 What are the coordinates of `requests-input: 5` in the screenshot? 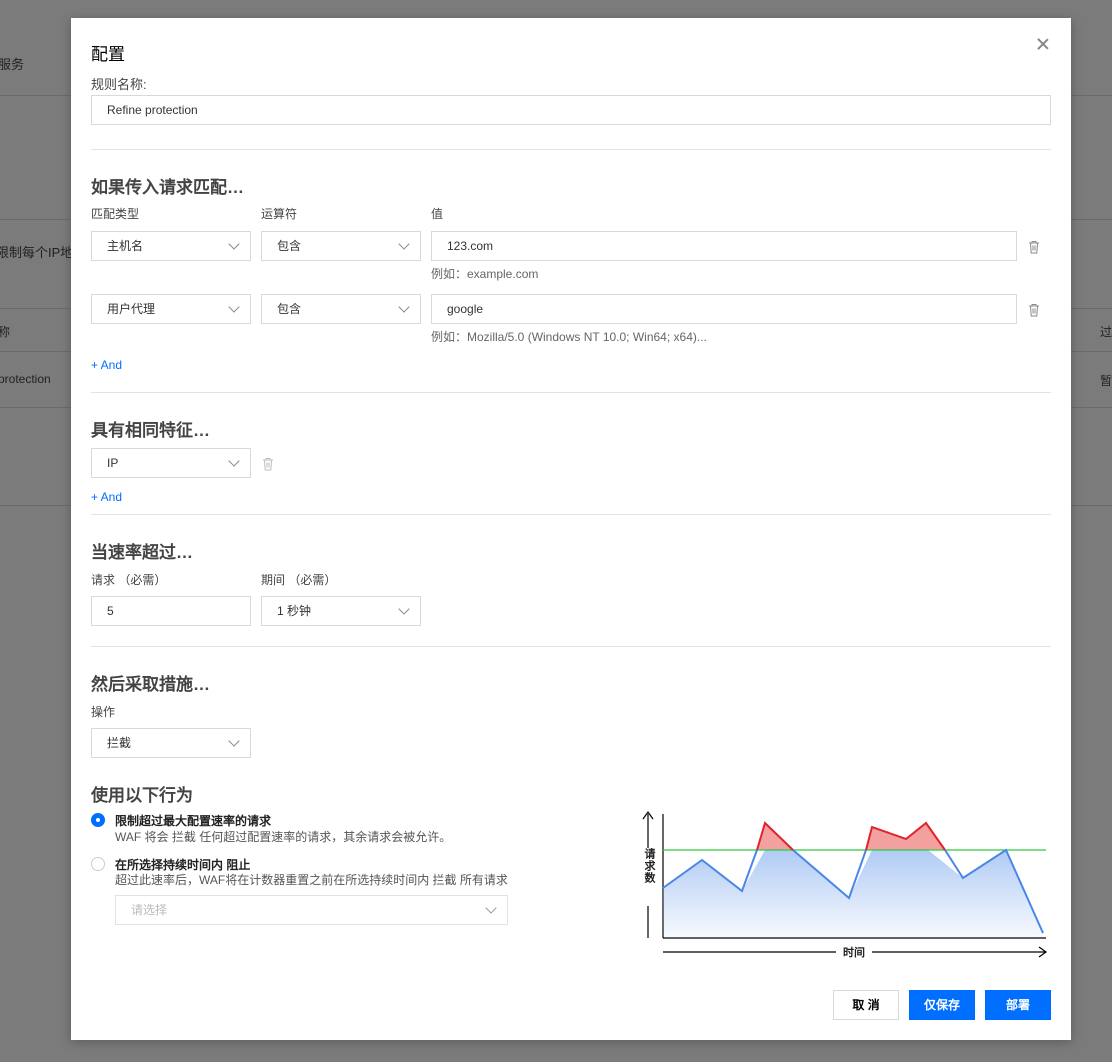 It's located at (171, 611).